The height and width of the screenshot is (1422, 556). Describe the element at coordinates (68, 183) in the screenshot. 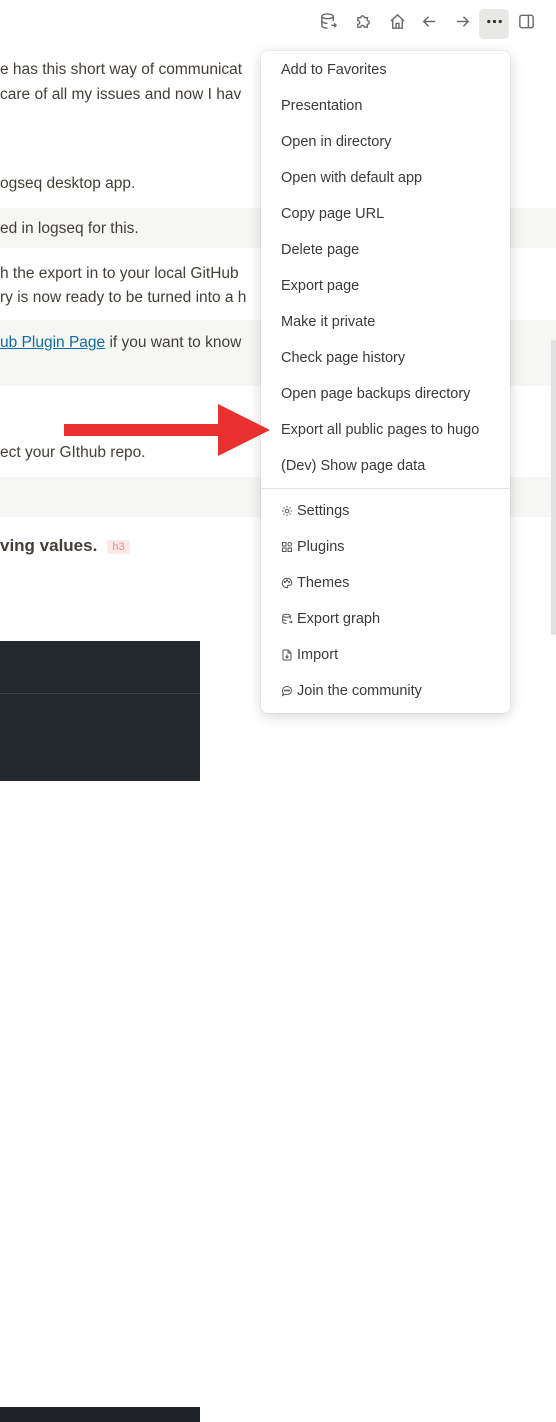

I see `text-line: ogseq desktop app.` at that location.